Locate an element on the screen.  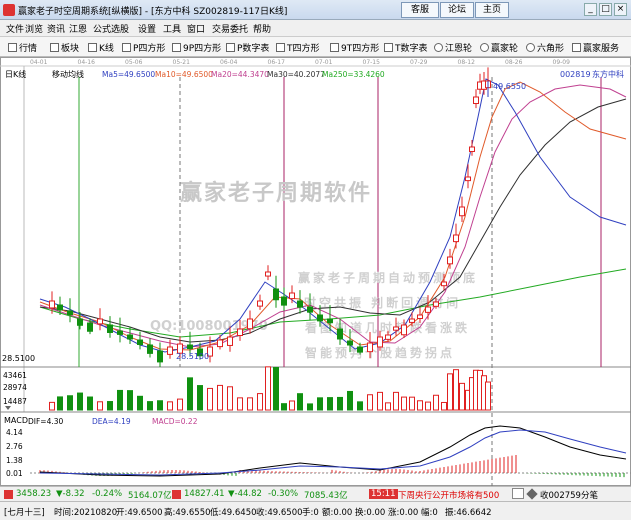
tool-quotes: 行情 is located at coordinates (22, 47).